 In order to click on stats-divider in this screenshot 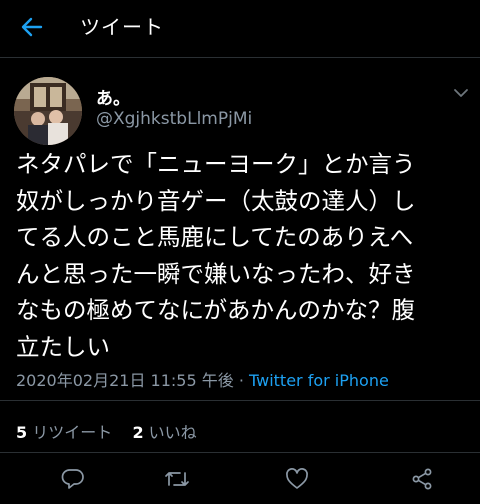, I will do `click(240, 452)`.